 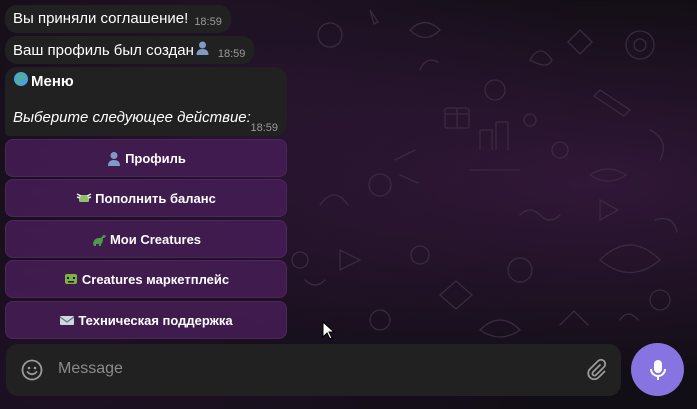 I want to click on keyboard-button-top-up-balance: Пополнить баланс, so click(x=146, y=198).